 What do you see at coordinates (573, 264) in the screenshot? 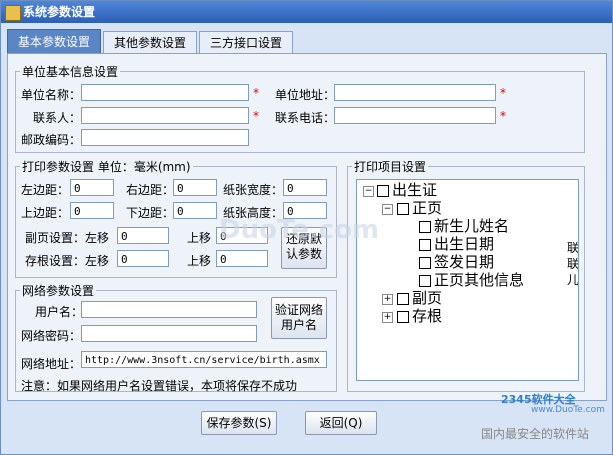
I see `clipped-tree-text: 联 联 儿` at bounding box center [573, 264].